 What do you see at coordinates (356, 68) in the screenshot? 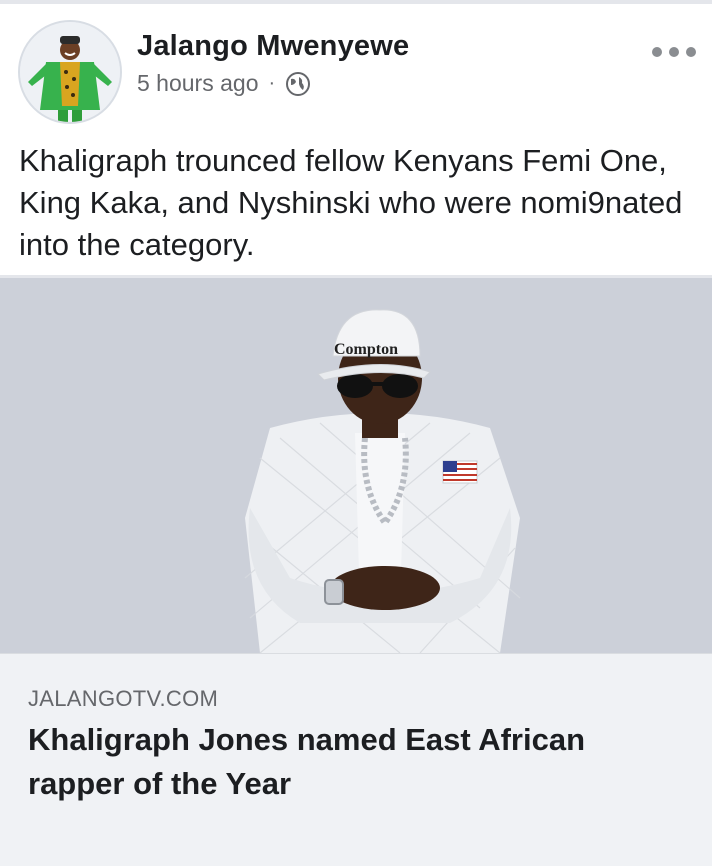
I see `post-header: Jalango Mwenyewe 5 hours ago ·` at bounding box center [356, 68].